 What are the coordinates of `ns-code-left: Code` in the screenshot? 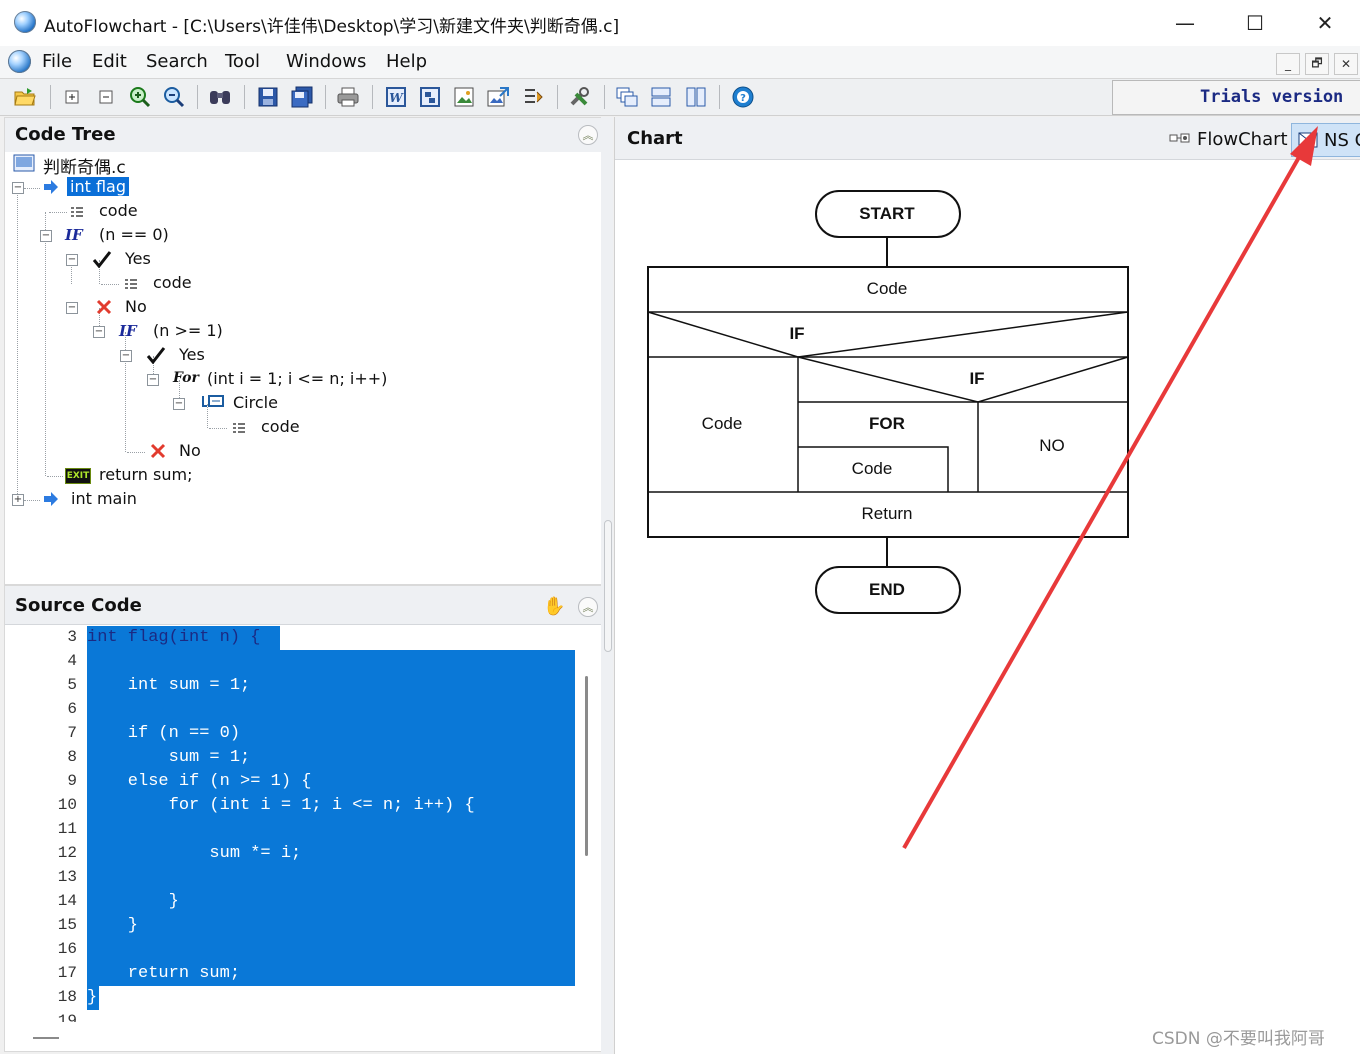 It's located at (722, 423).